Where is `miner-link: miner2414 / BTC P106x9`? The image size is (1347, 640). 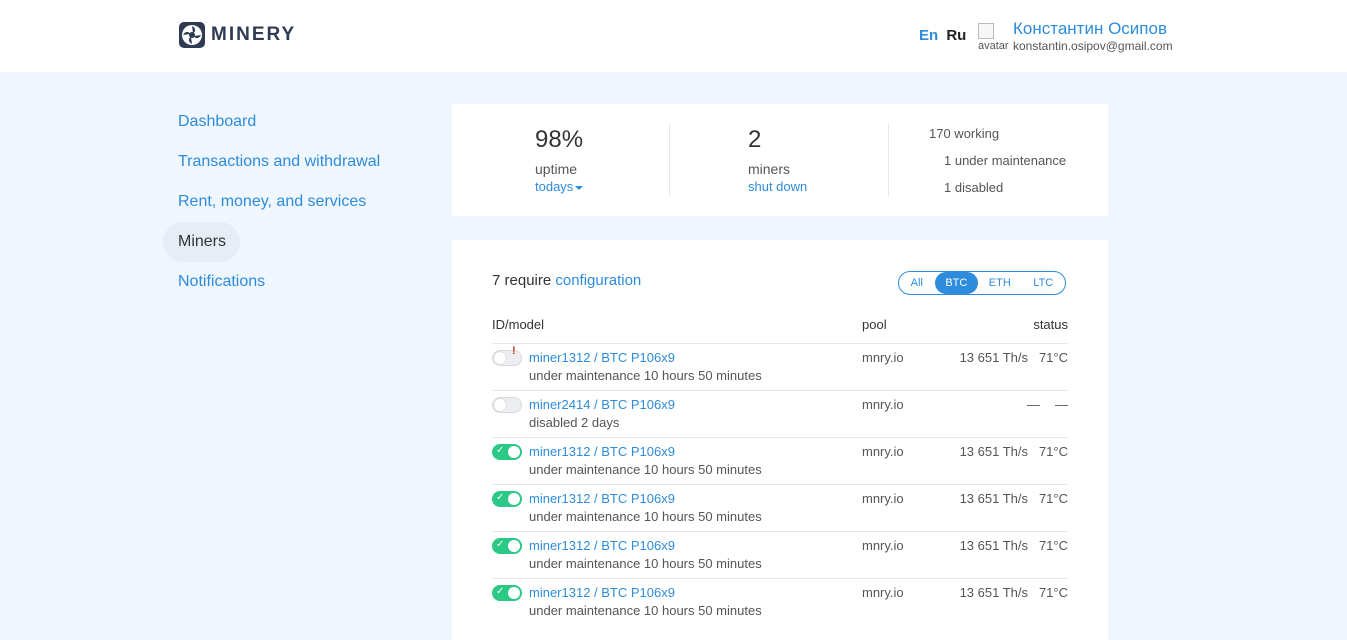
miner-link: miner2414 / BTC P106x9 is located at coordinates (602, 404).